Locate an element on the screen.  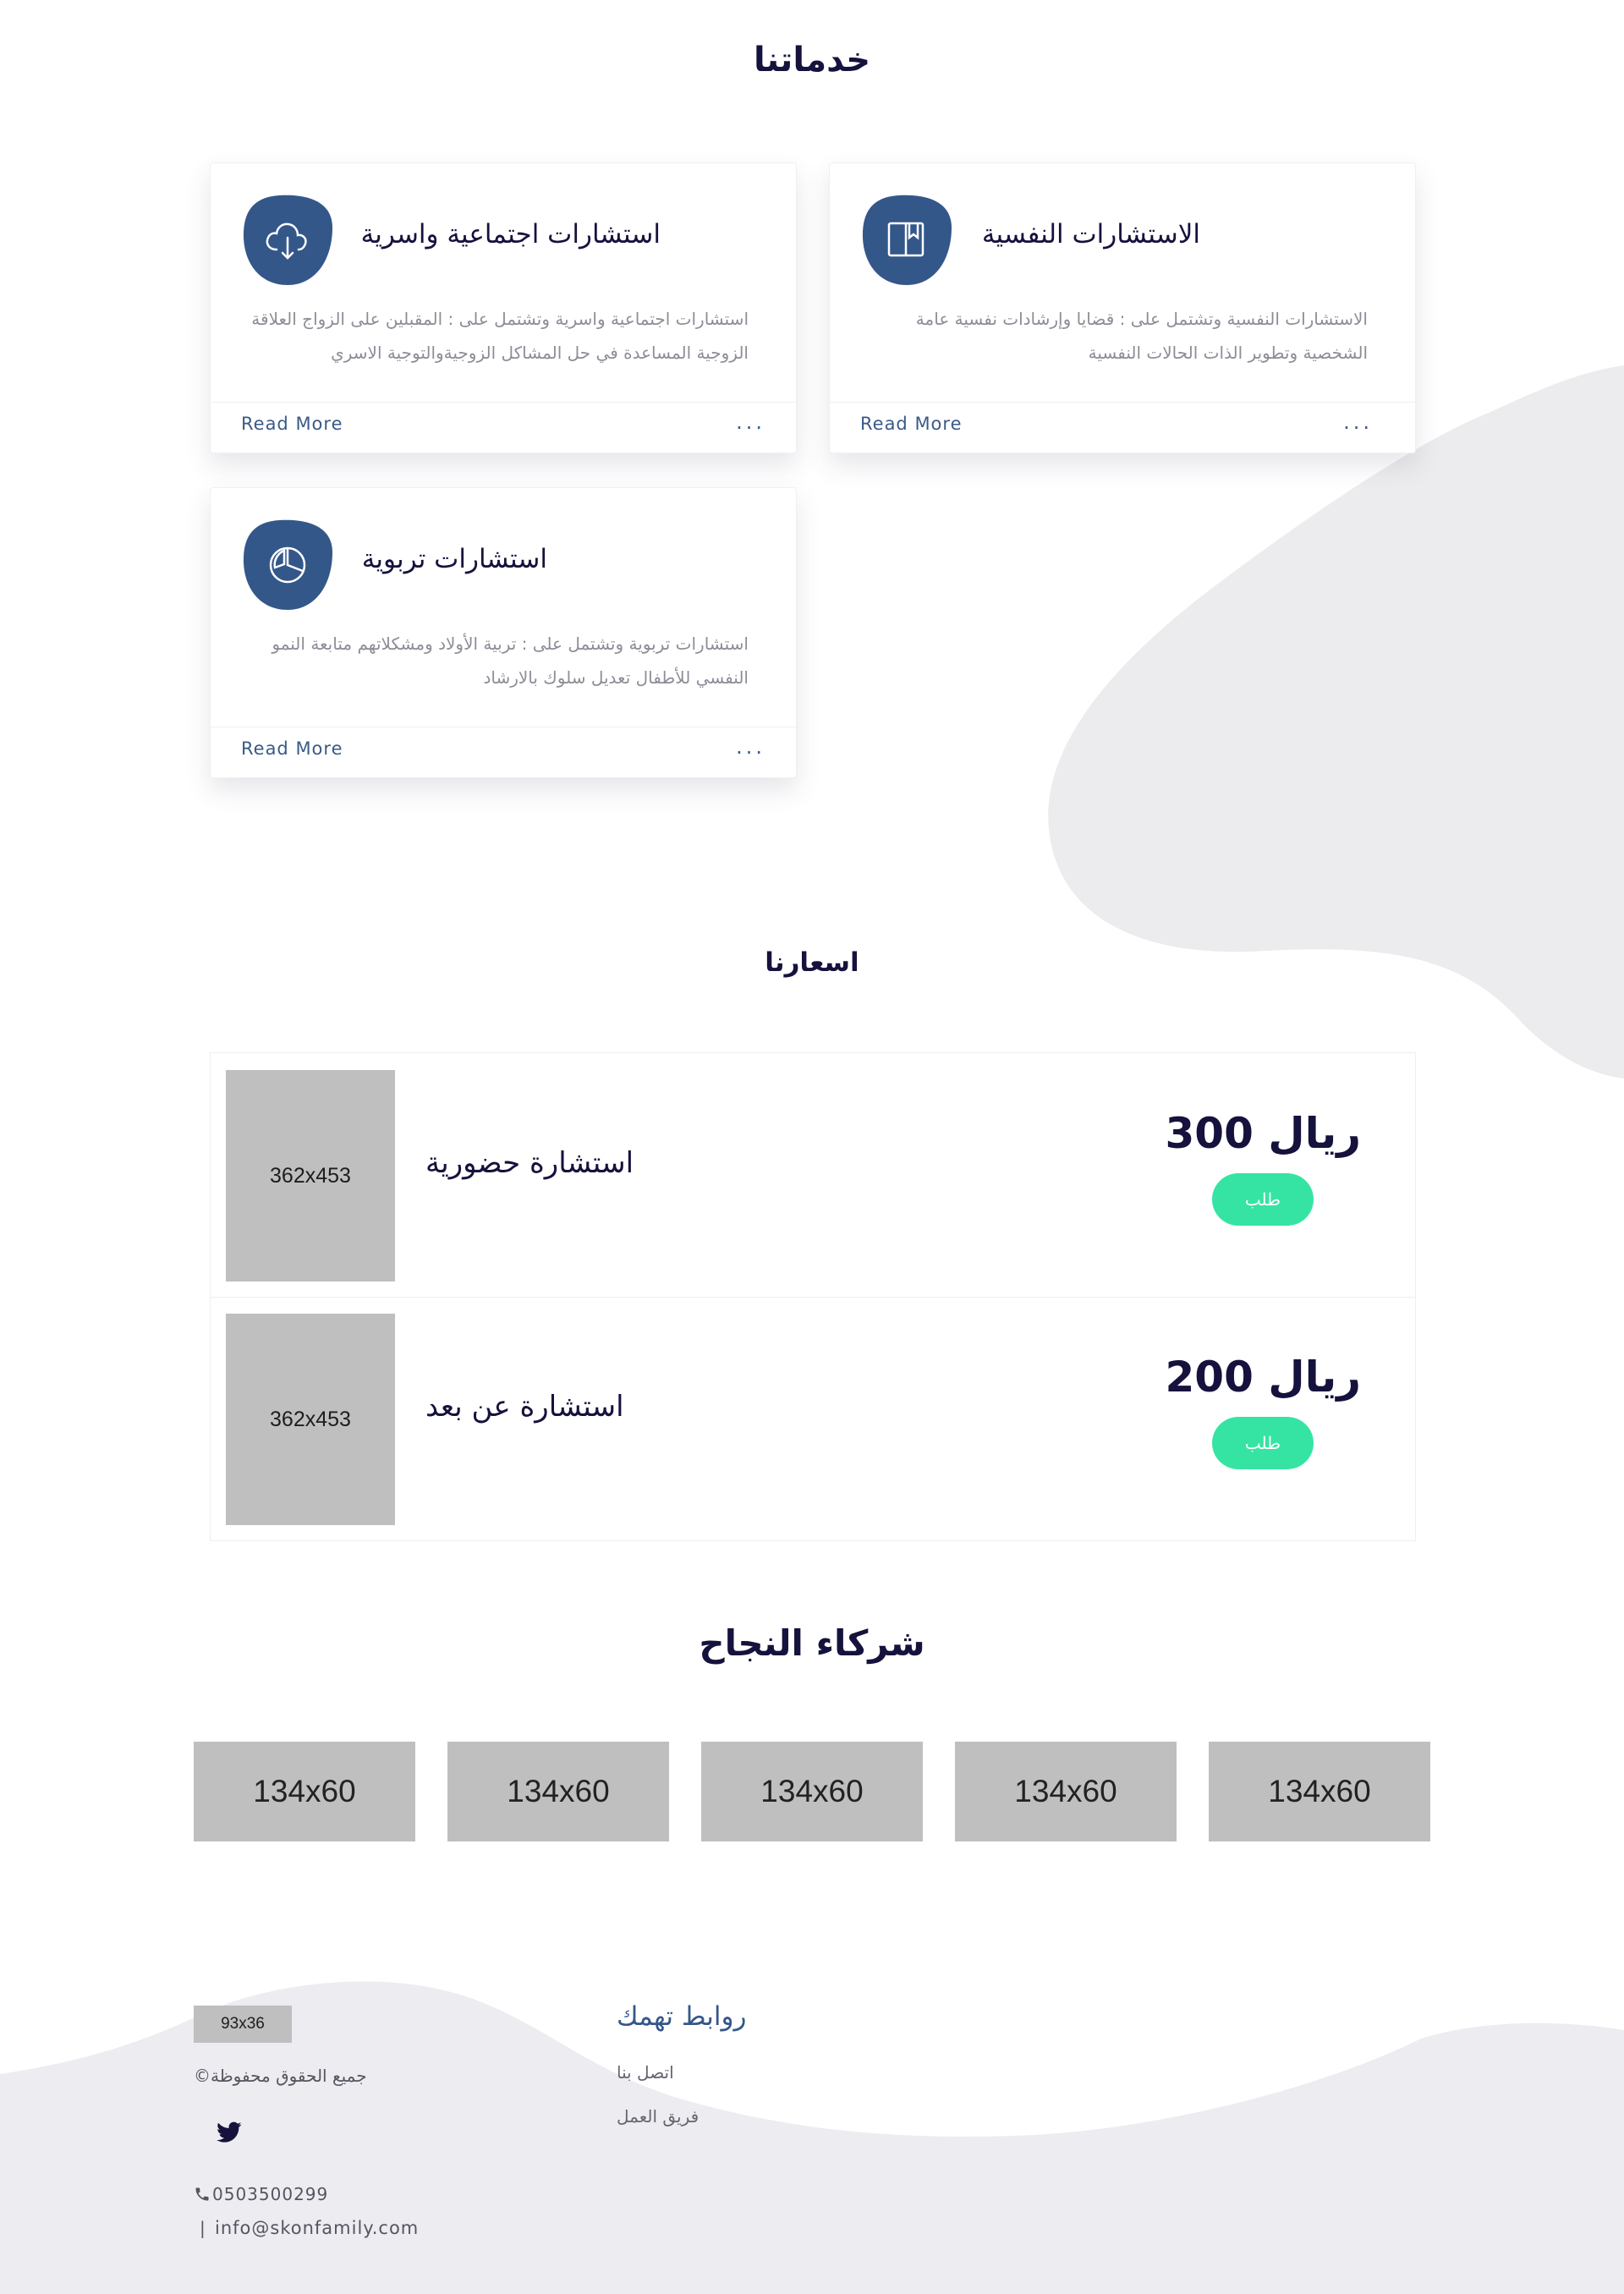
pricing-item-price: ريال 300 is located at coordinates (1264, 1133).